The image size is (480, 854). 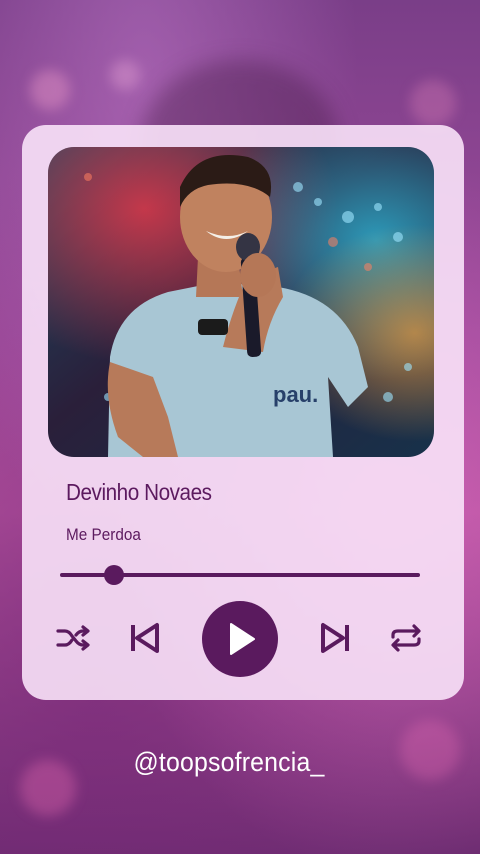 I want to click on track-artist: Devinho Novaes, so click(x=139, y=492).